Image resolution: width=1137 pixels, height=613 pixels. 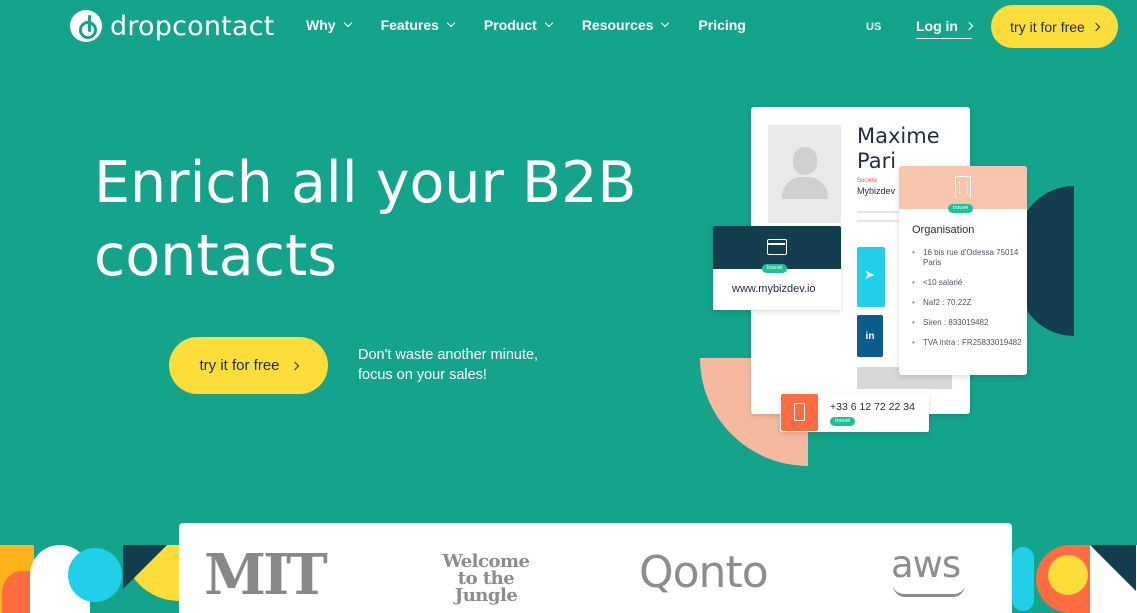 I want to click on logo: dropcontact, so click(x=172, y=26).